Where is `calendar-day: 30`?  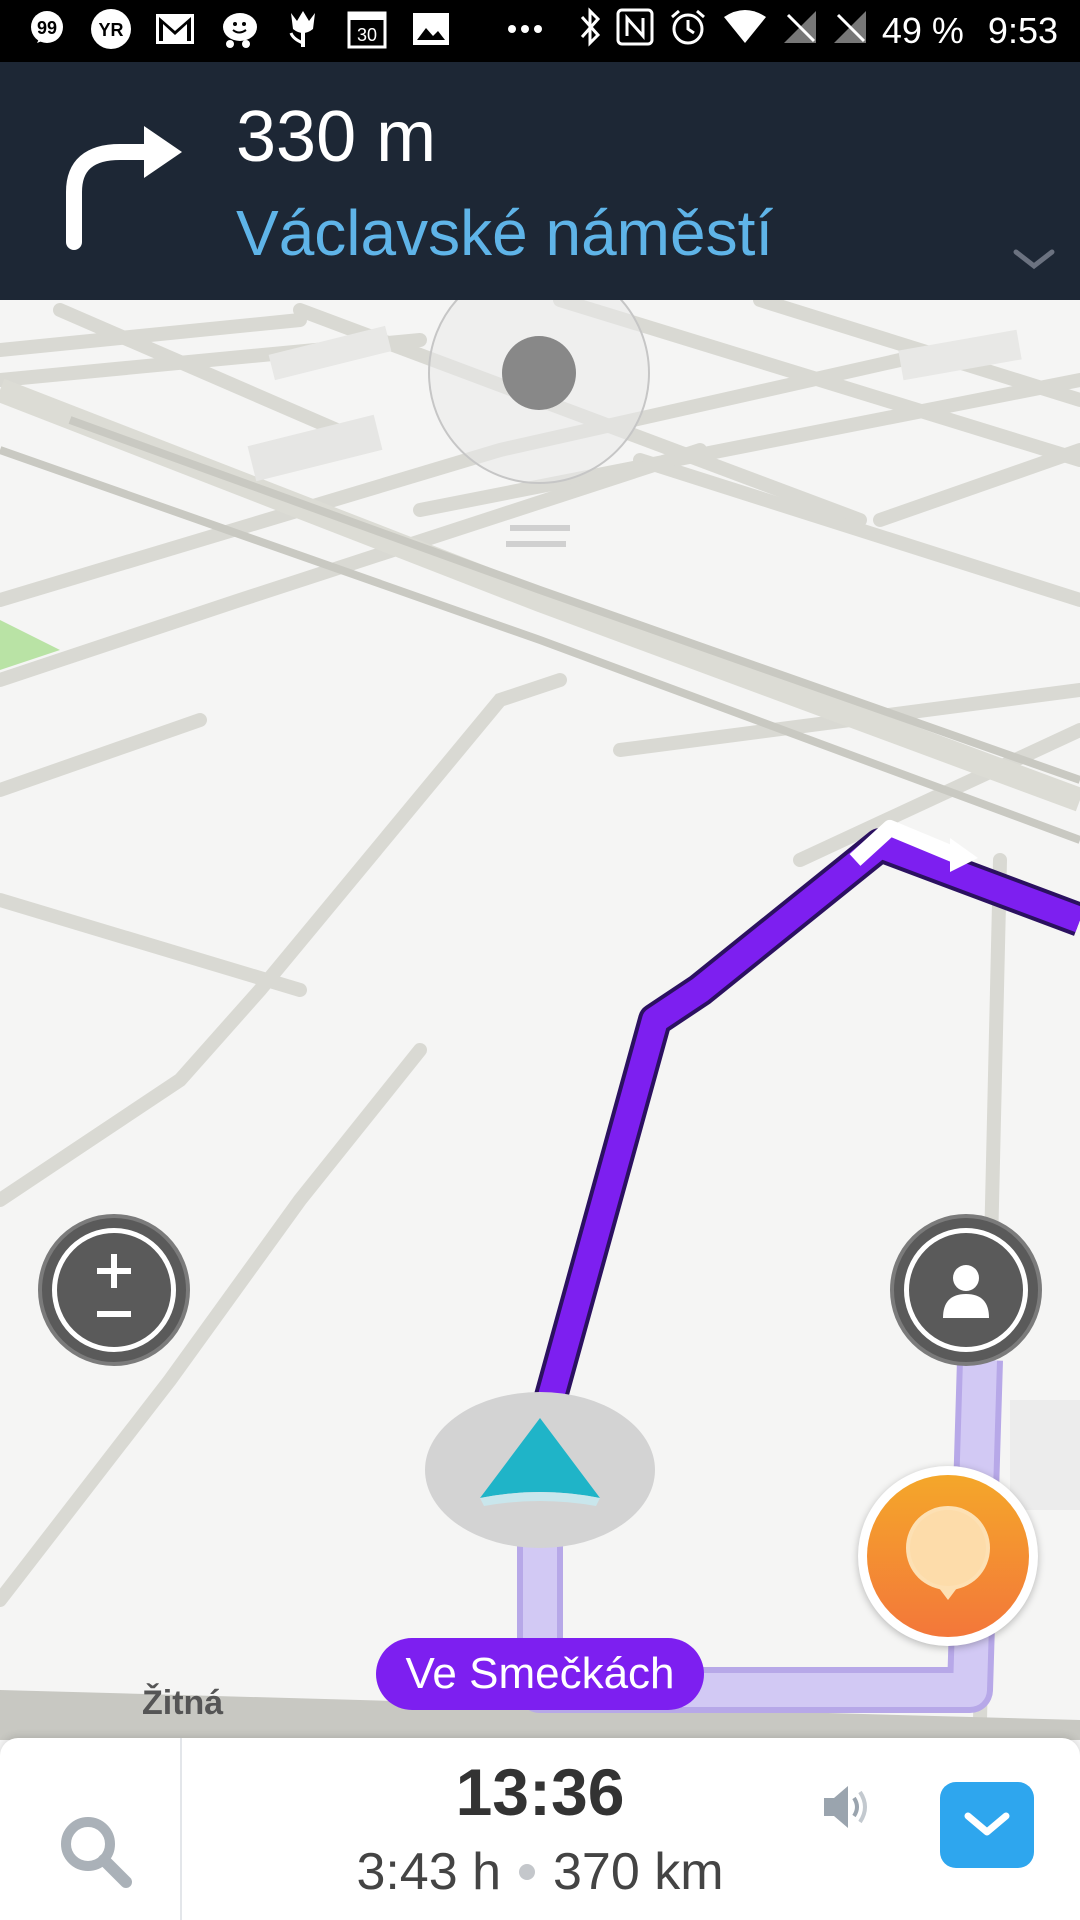
calendar-day: 30 is located at coordinates (367, 35).